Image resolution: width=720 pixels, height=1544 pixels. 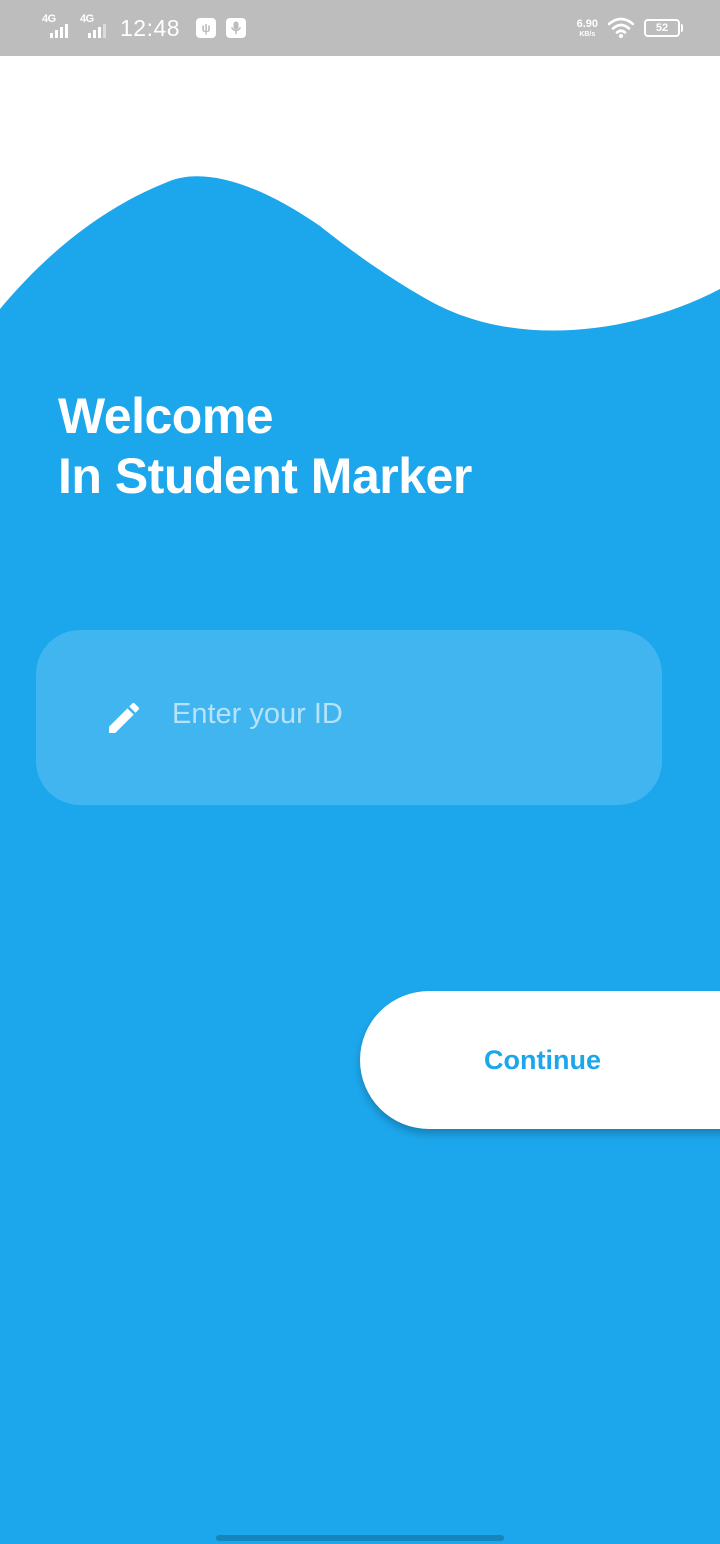 I want to click on mic-icon, so click(x=236, y=28).